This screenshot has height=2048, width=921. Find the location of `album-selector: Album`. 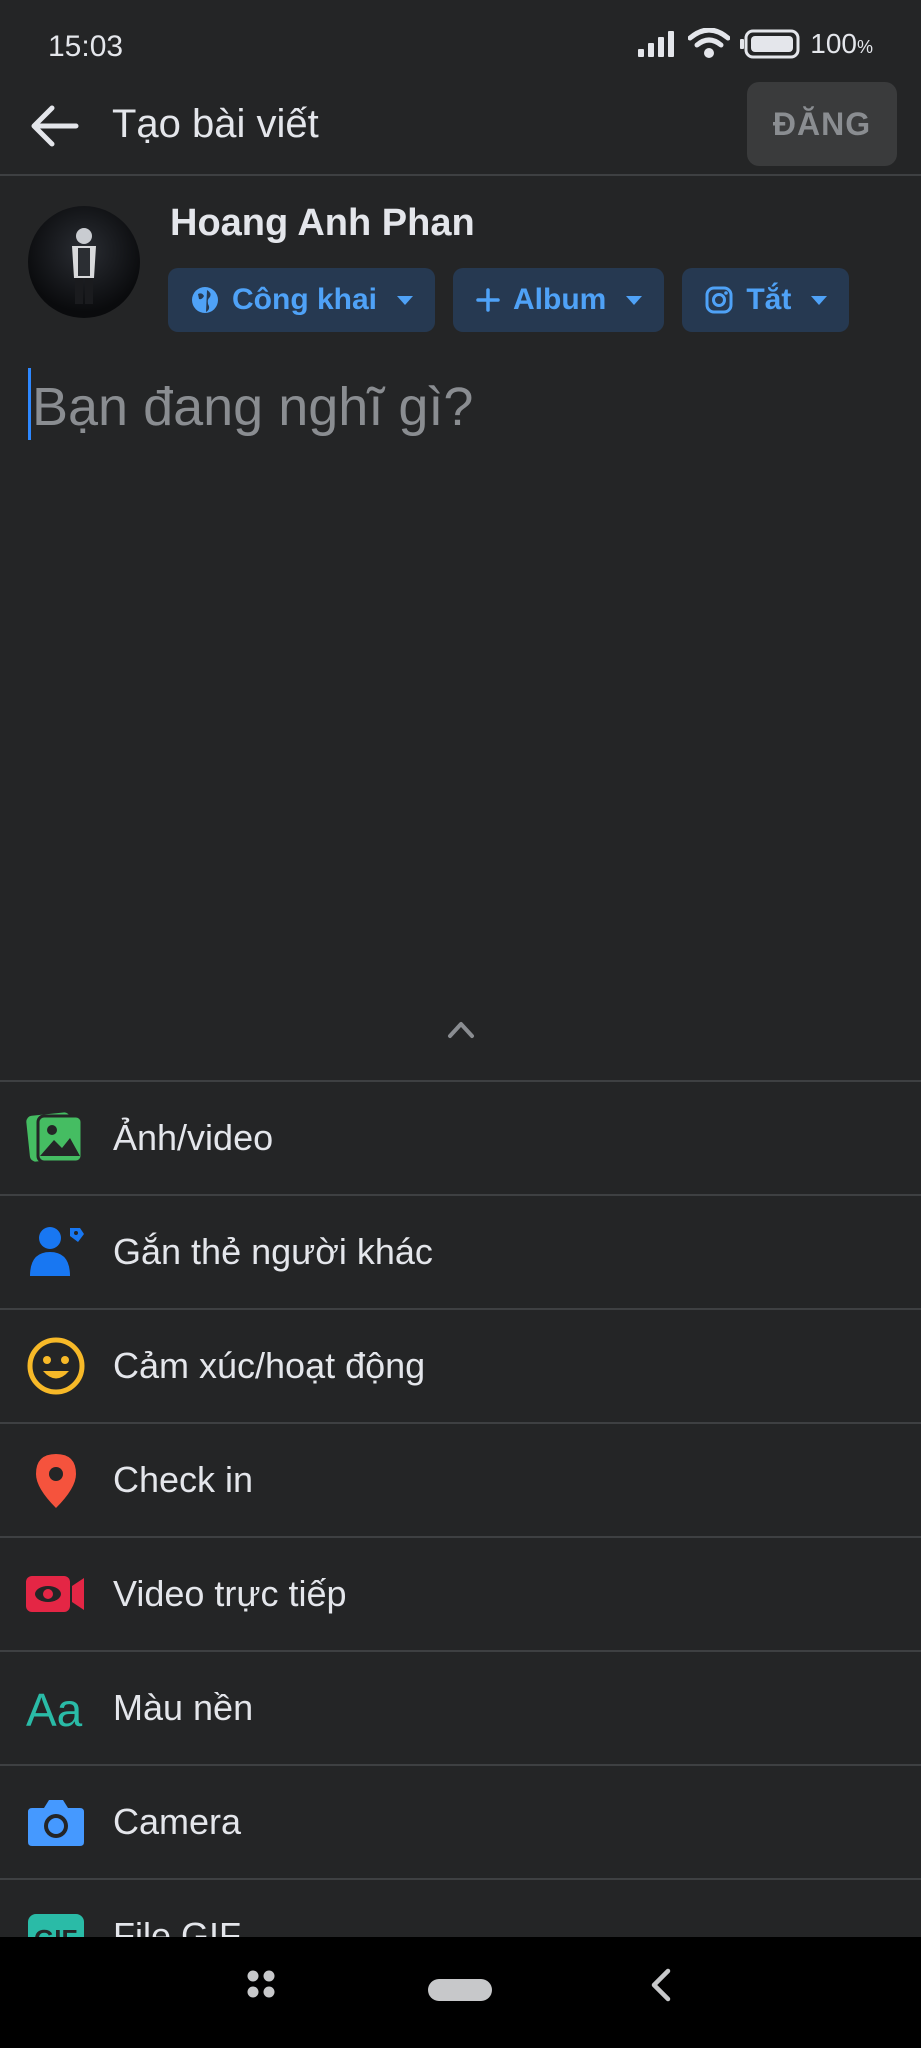

album-selector: Album is located at coordinates (559, 300).